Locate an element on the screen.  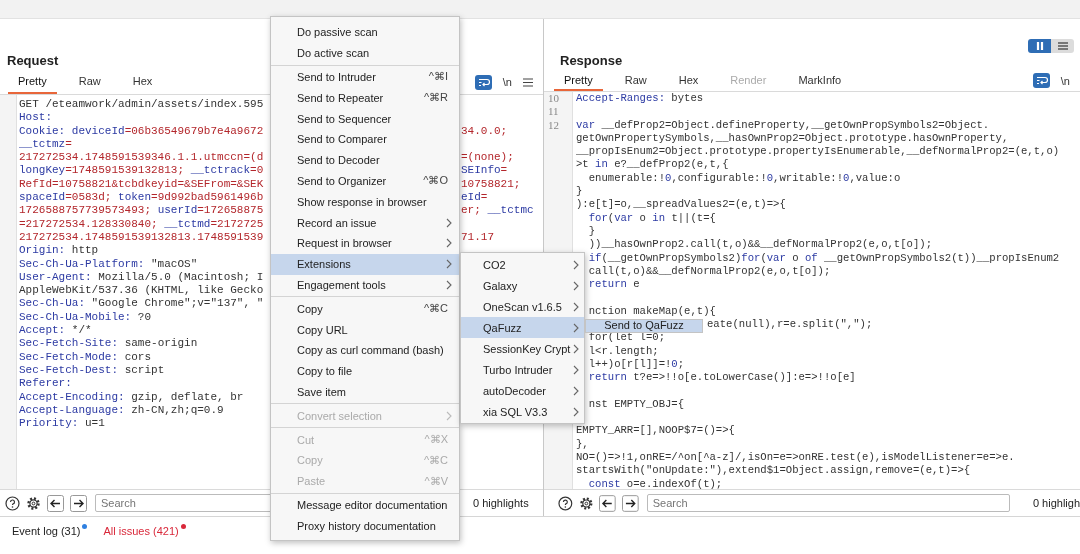
code-line: call(t,o)&&__defNormalProp2(e,o,t[o]); is located at coordinates (709, 271).